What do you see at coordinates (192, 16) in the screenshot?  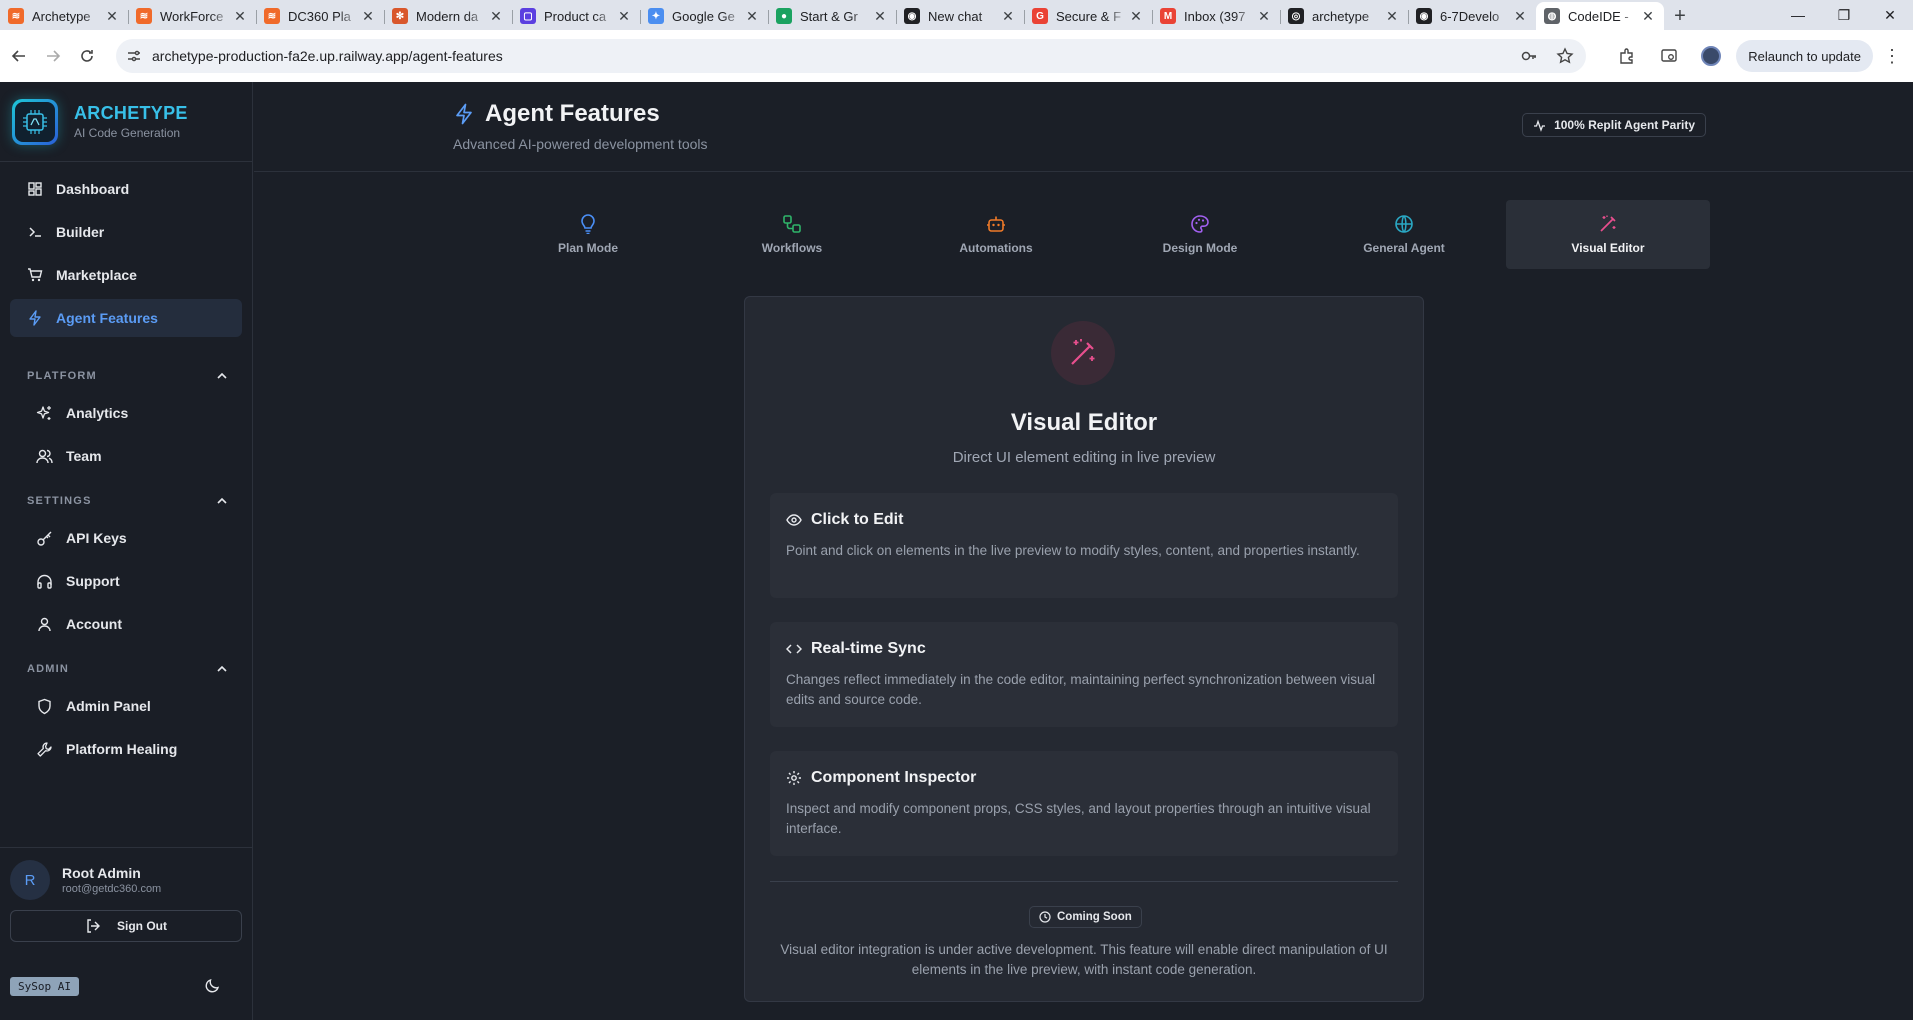 I see `browser-tab: ≋ WorkForce ✕` at bounding box center [192, 16].